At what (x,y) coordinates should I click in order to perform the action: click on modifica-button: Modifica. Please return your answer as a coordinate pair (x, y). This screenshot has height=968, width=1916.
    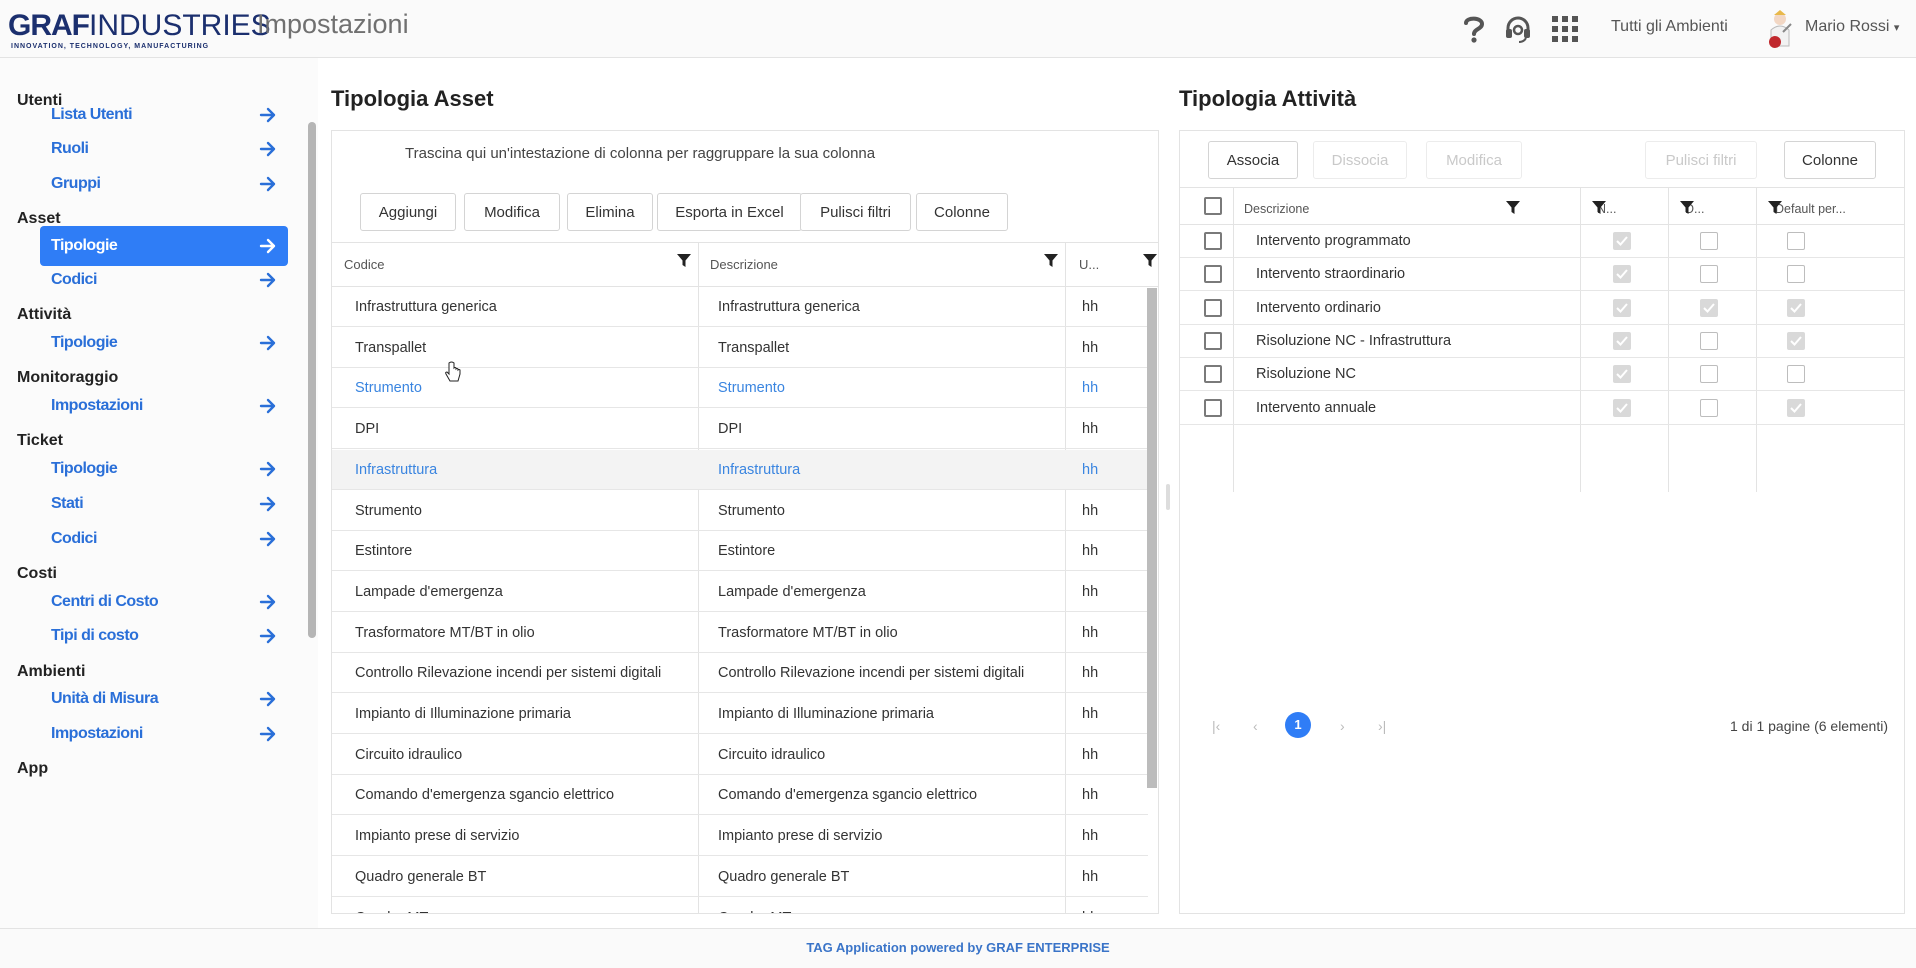
    Looking at the image, I should click on (512, 212).